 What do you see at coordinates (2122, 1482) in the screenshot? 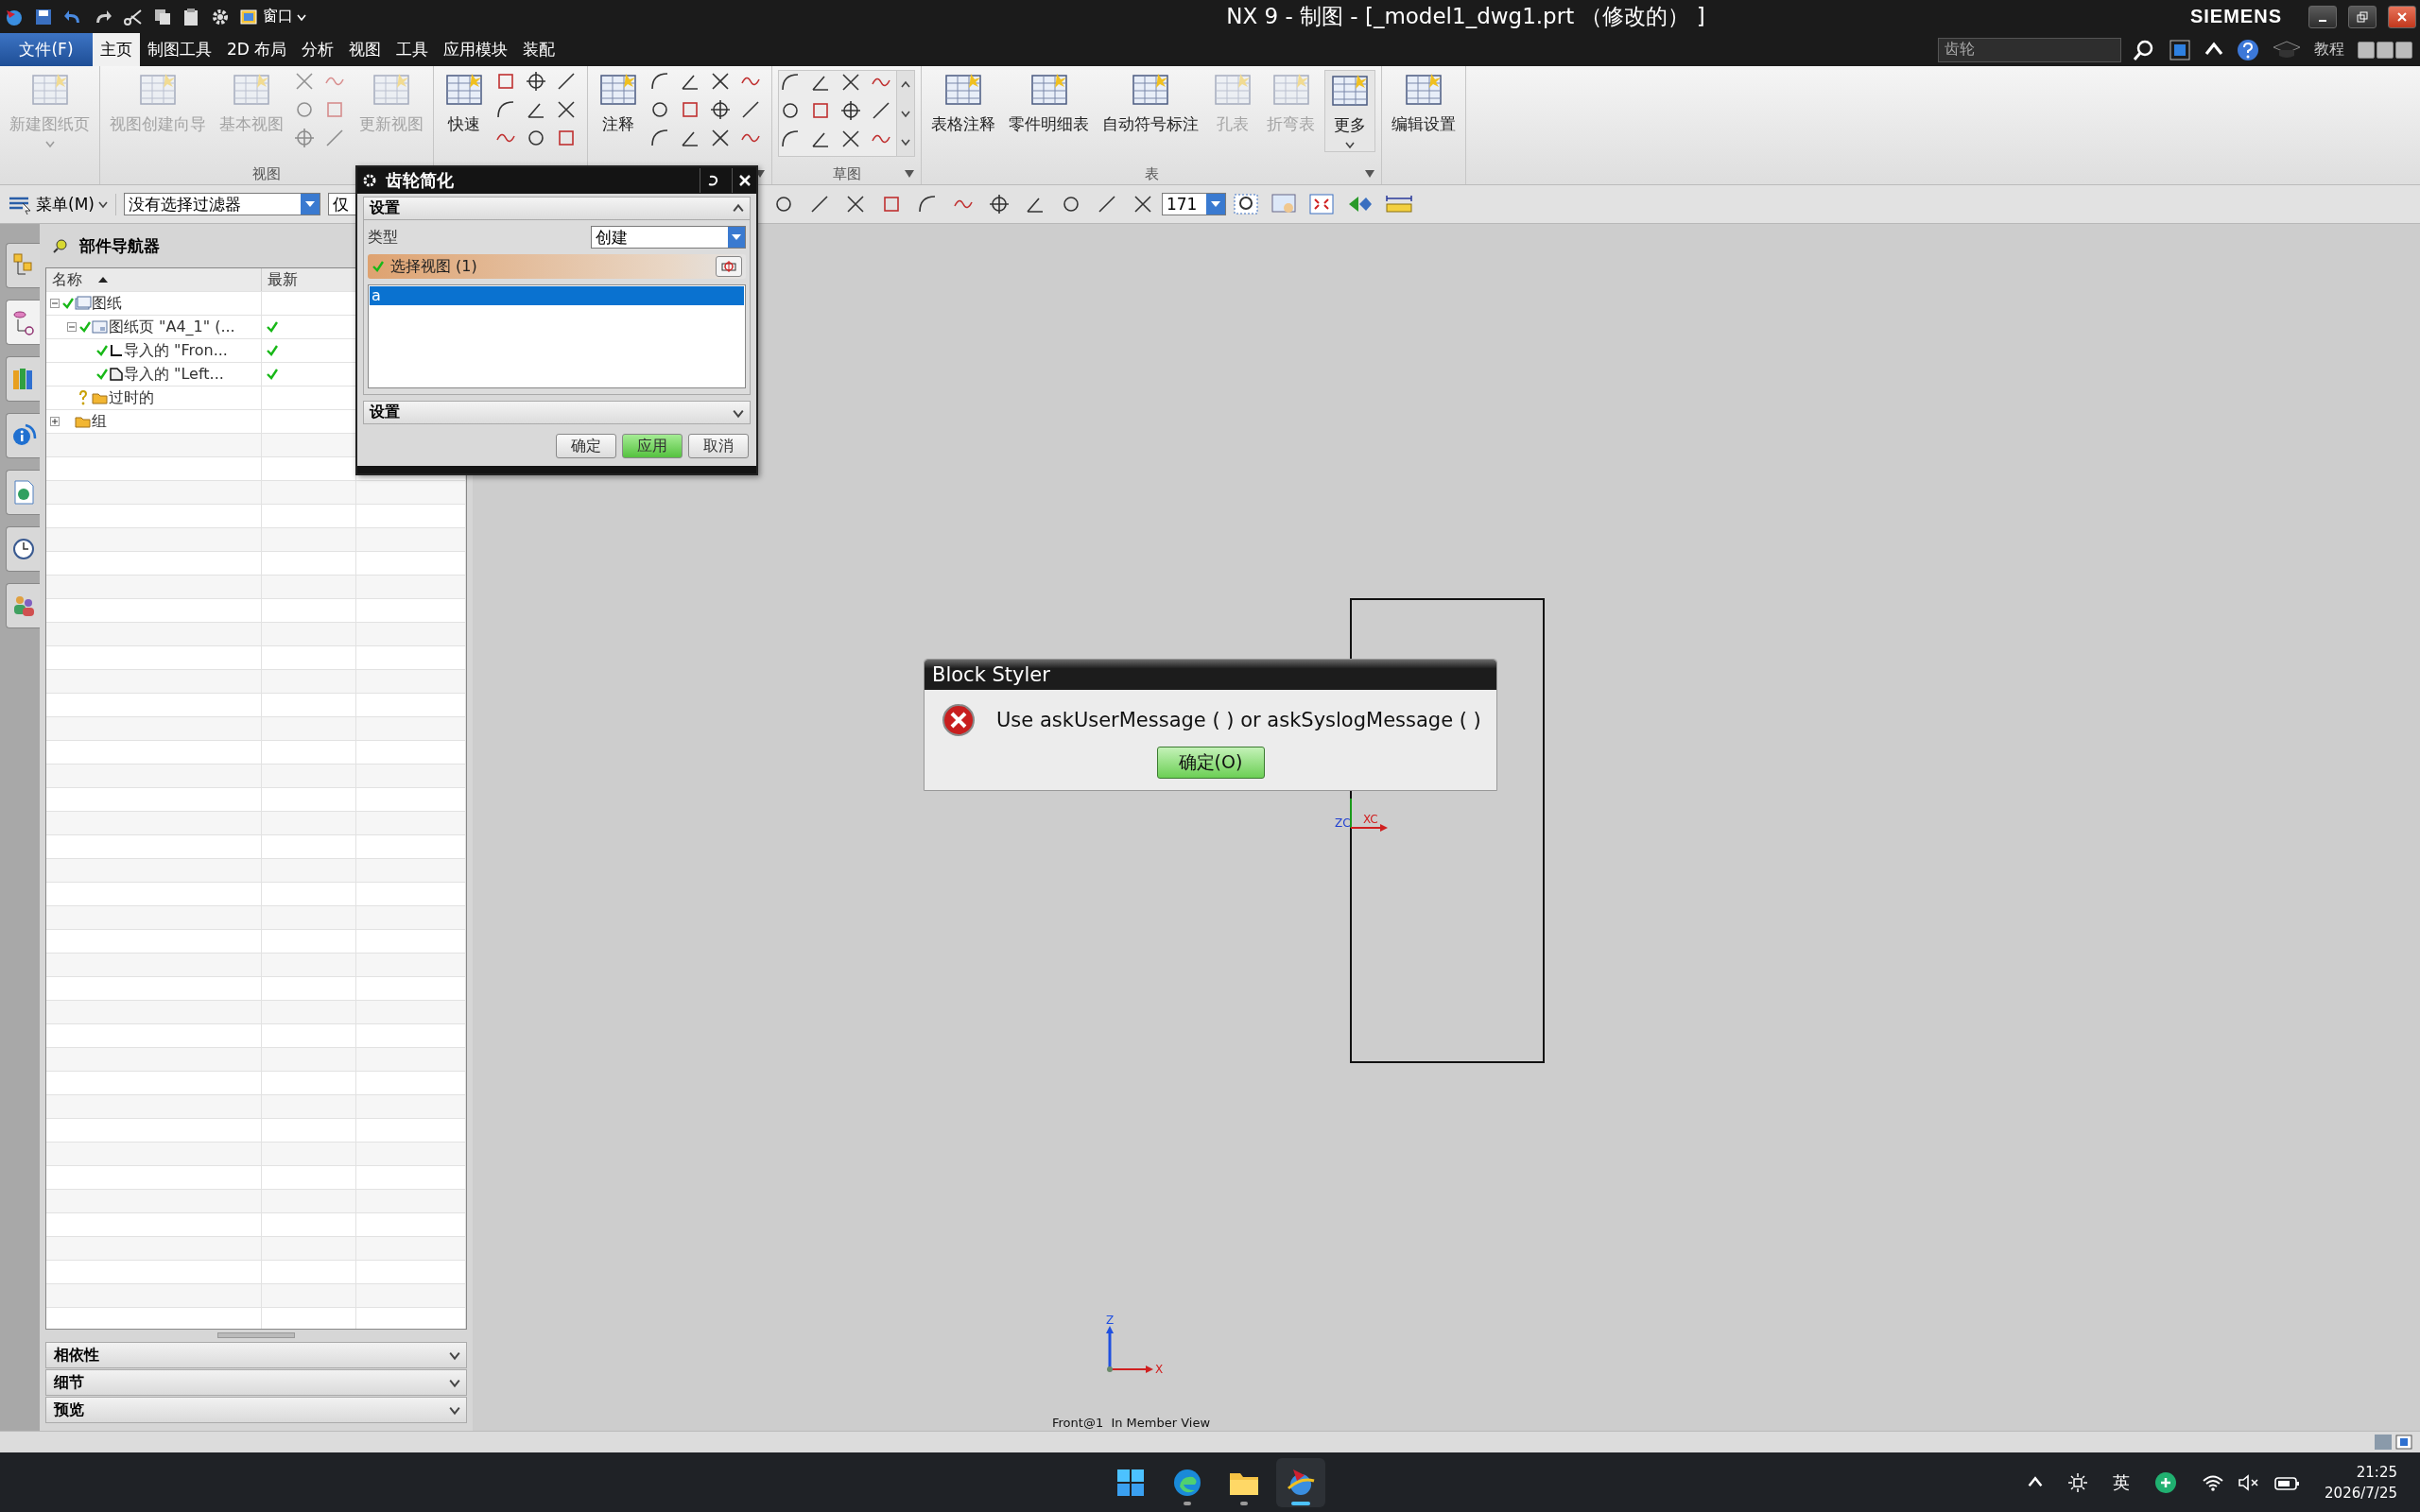
I see `input-method-indicator: 英` at bounding box center [2122, 1482].